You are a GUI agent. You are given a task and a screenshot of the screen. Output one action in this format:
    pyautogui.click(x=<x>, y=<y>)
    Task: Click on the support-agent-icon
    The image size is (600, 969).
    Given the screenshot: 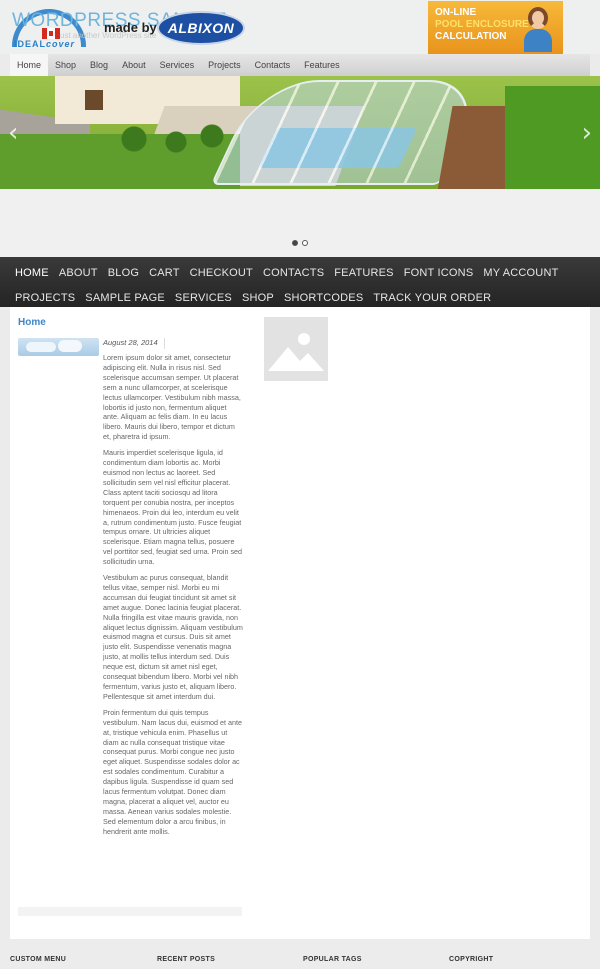 What is the action you would take?
    pyautogui.click(x=538, y=28)
    